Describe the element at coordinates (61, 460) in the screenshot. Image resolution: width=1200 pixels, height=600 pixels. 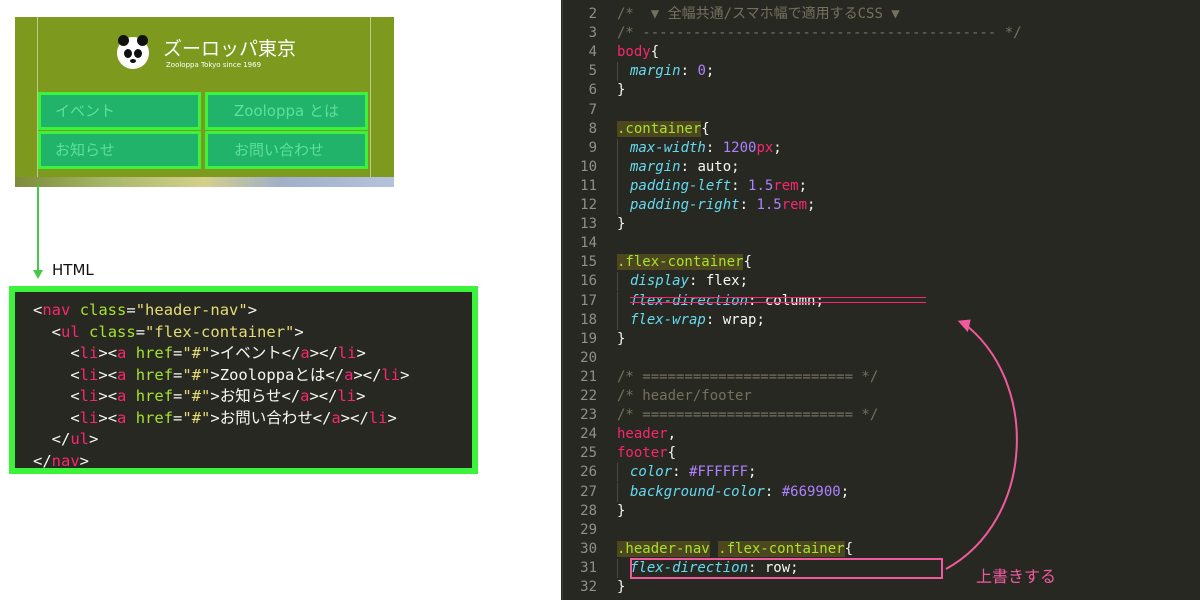
I see `html-code-line: </nav>` at that location.